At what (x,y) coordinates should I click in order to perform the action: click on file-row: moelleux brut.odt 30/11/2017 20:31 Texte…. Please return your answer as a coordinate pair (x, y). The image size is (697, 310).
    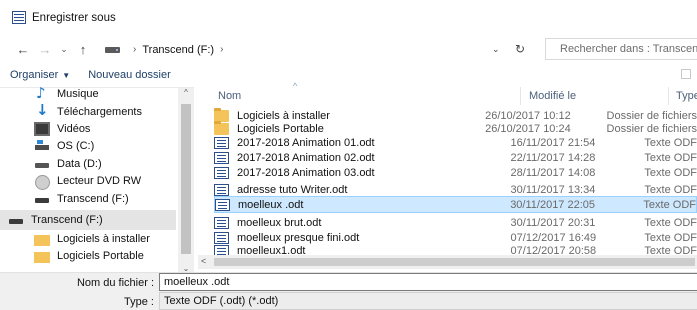
    Looking at the image, I should click on (455, 223).